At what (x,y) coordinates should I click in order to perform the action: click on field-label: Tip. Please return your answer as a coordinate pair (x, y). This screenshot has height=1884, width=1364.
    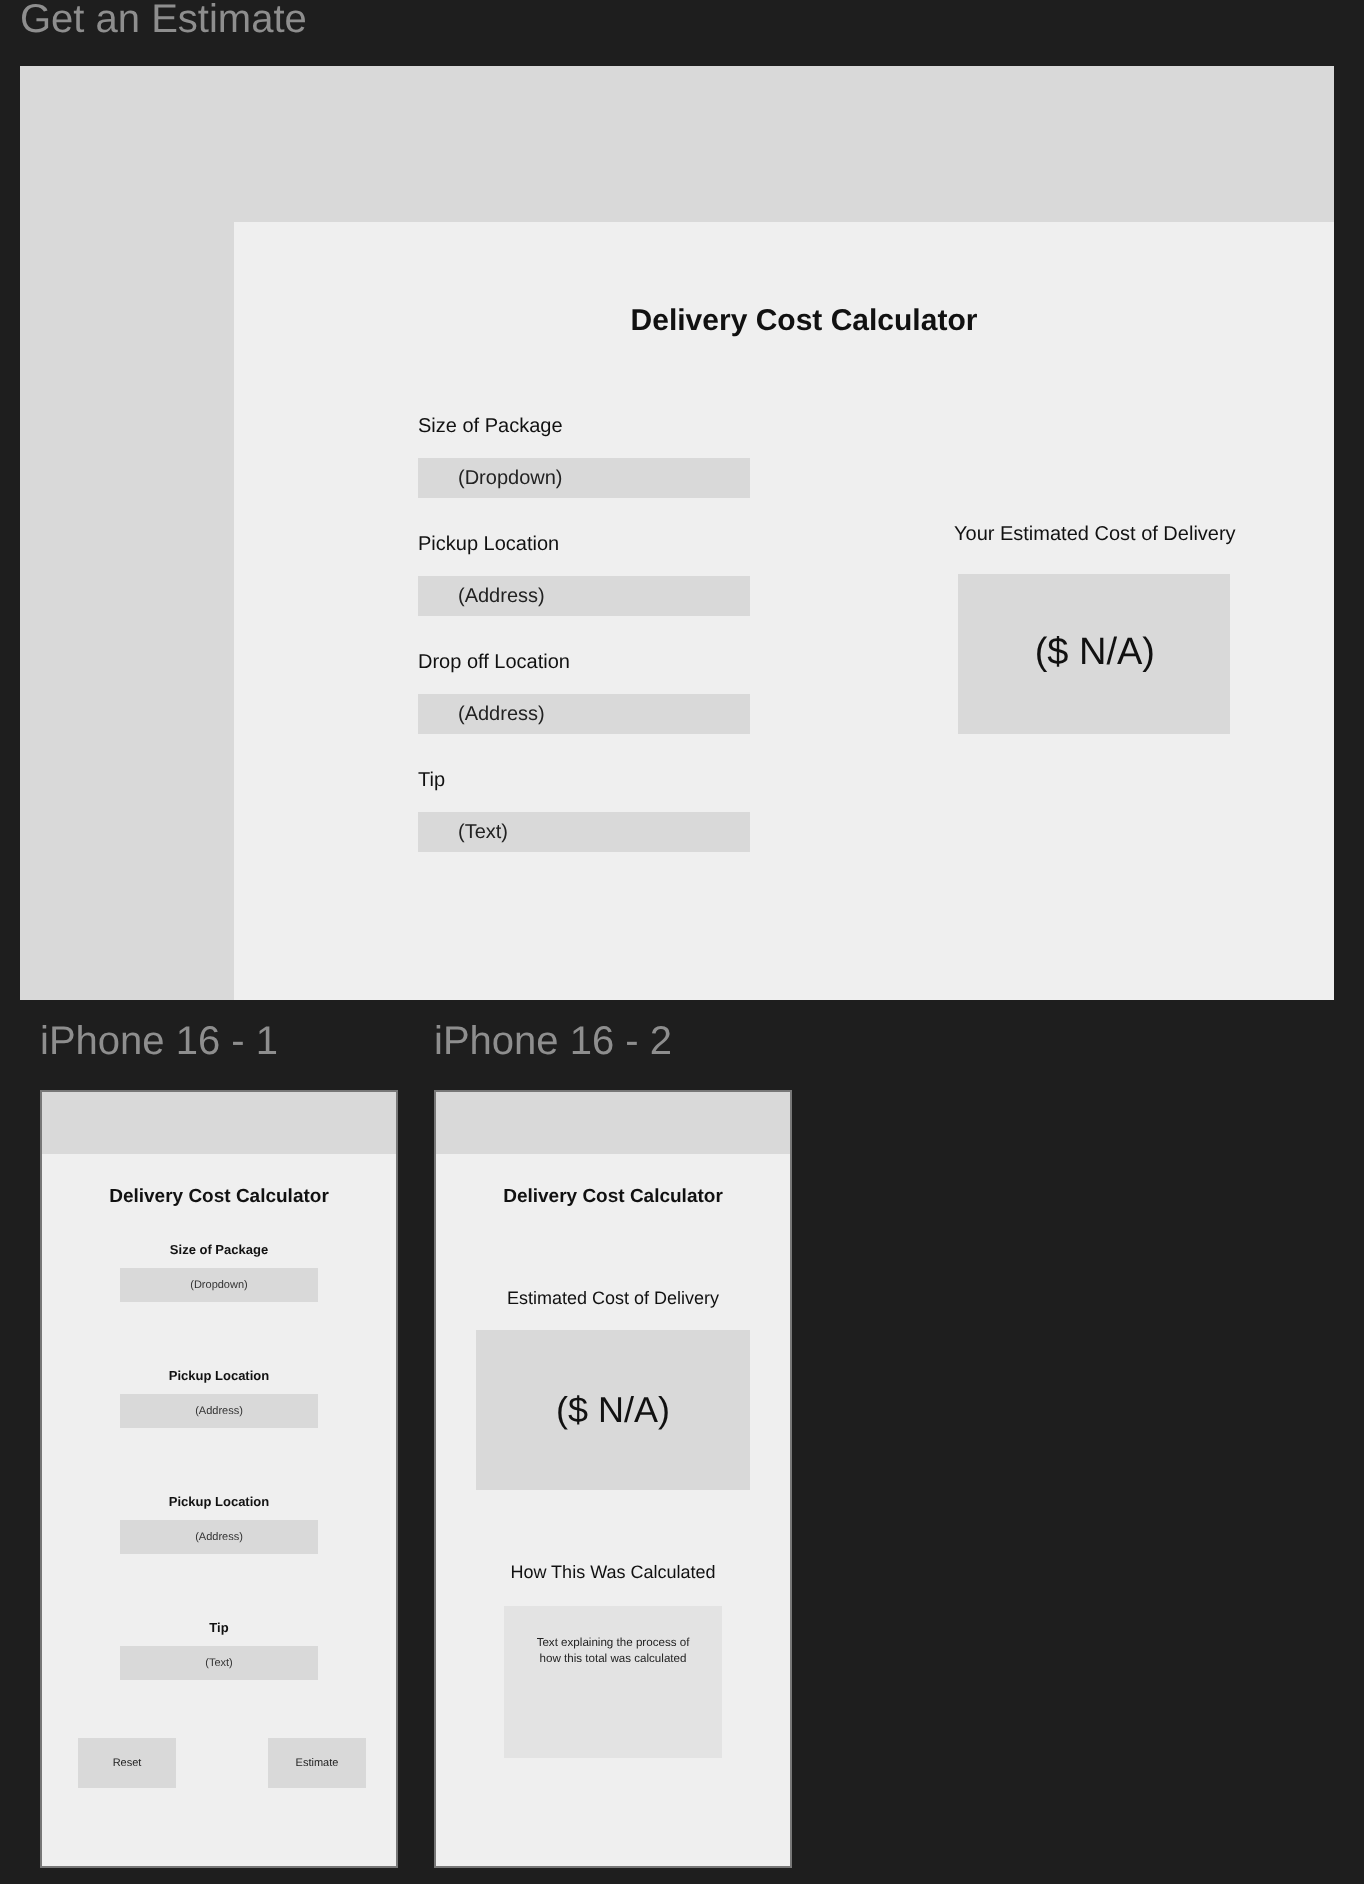
    Looking at the image, I should click on (433, 782).